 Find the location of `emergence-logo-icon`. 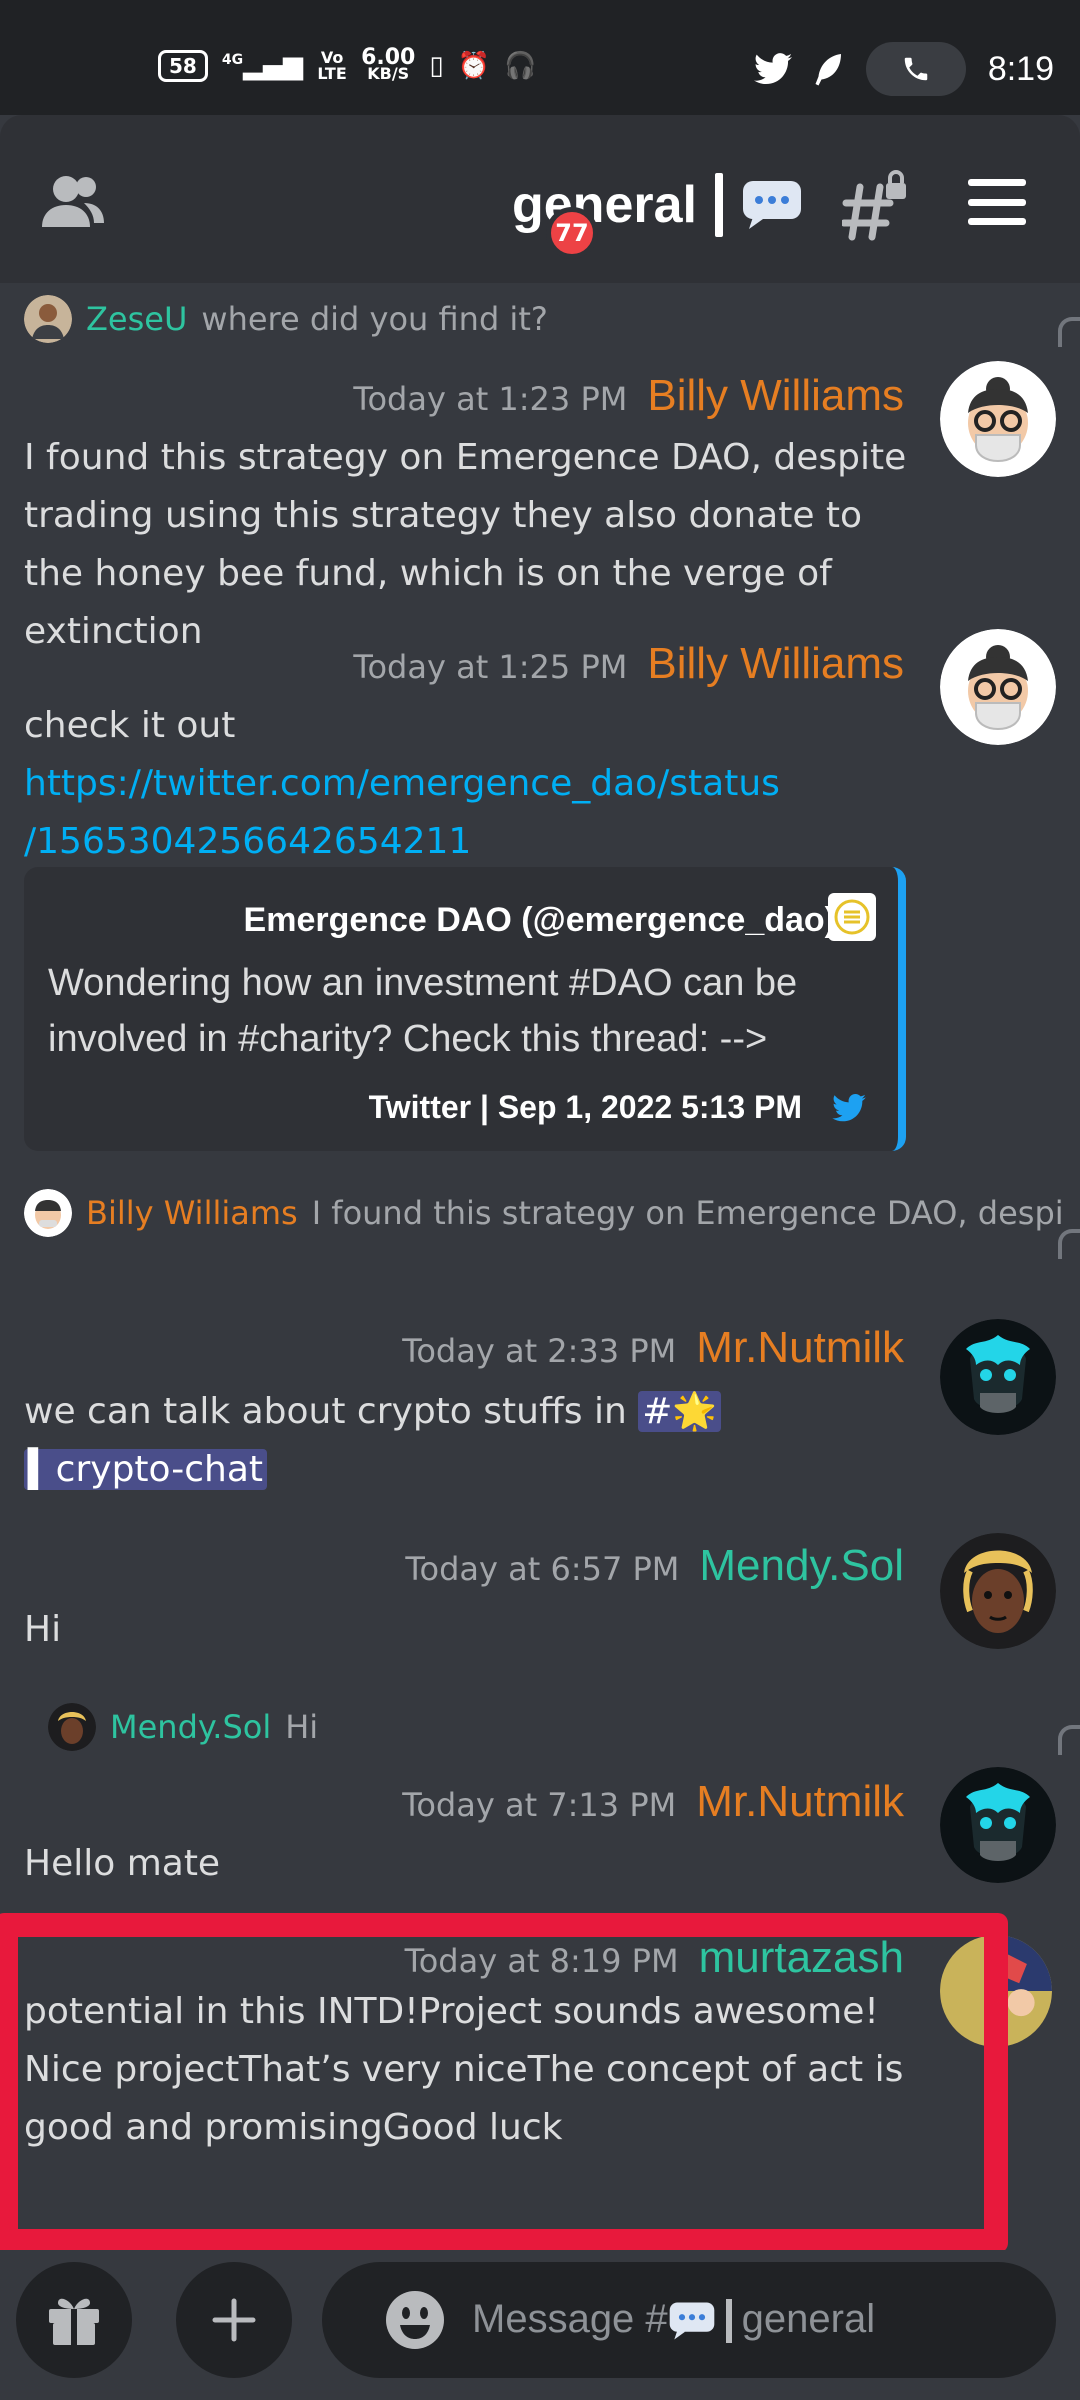

emergence-logo-icon is located at coordinates (852, 917).